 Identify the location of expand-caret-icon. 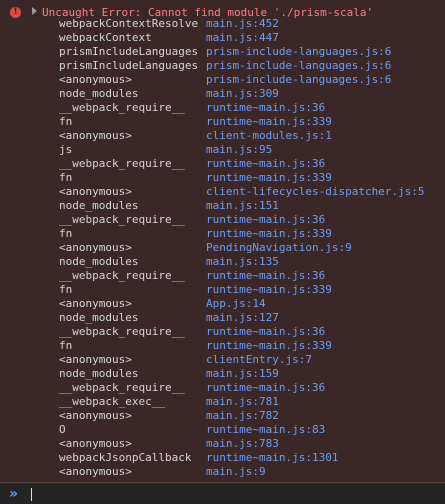
(34, 11).